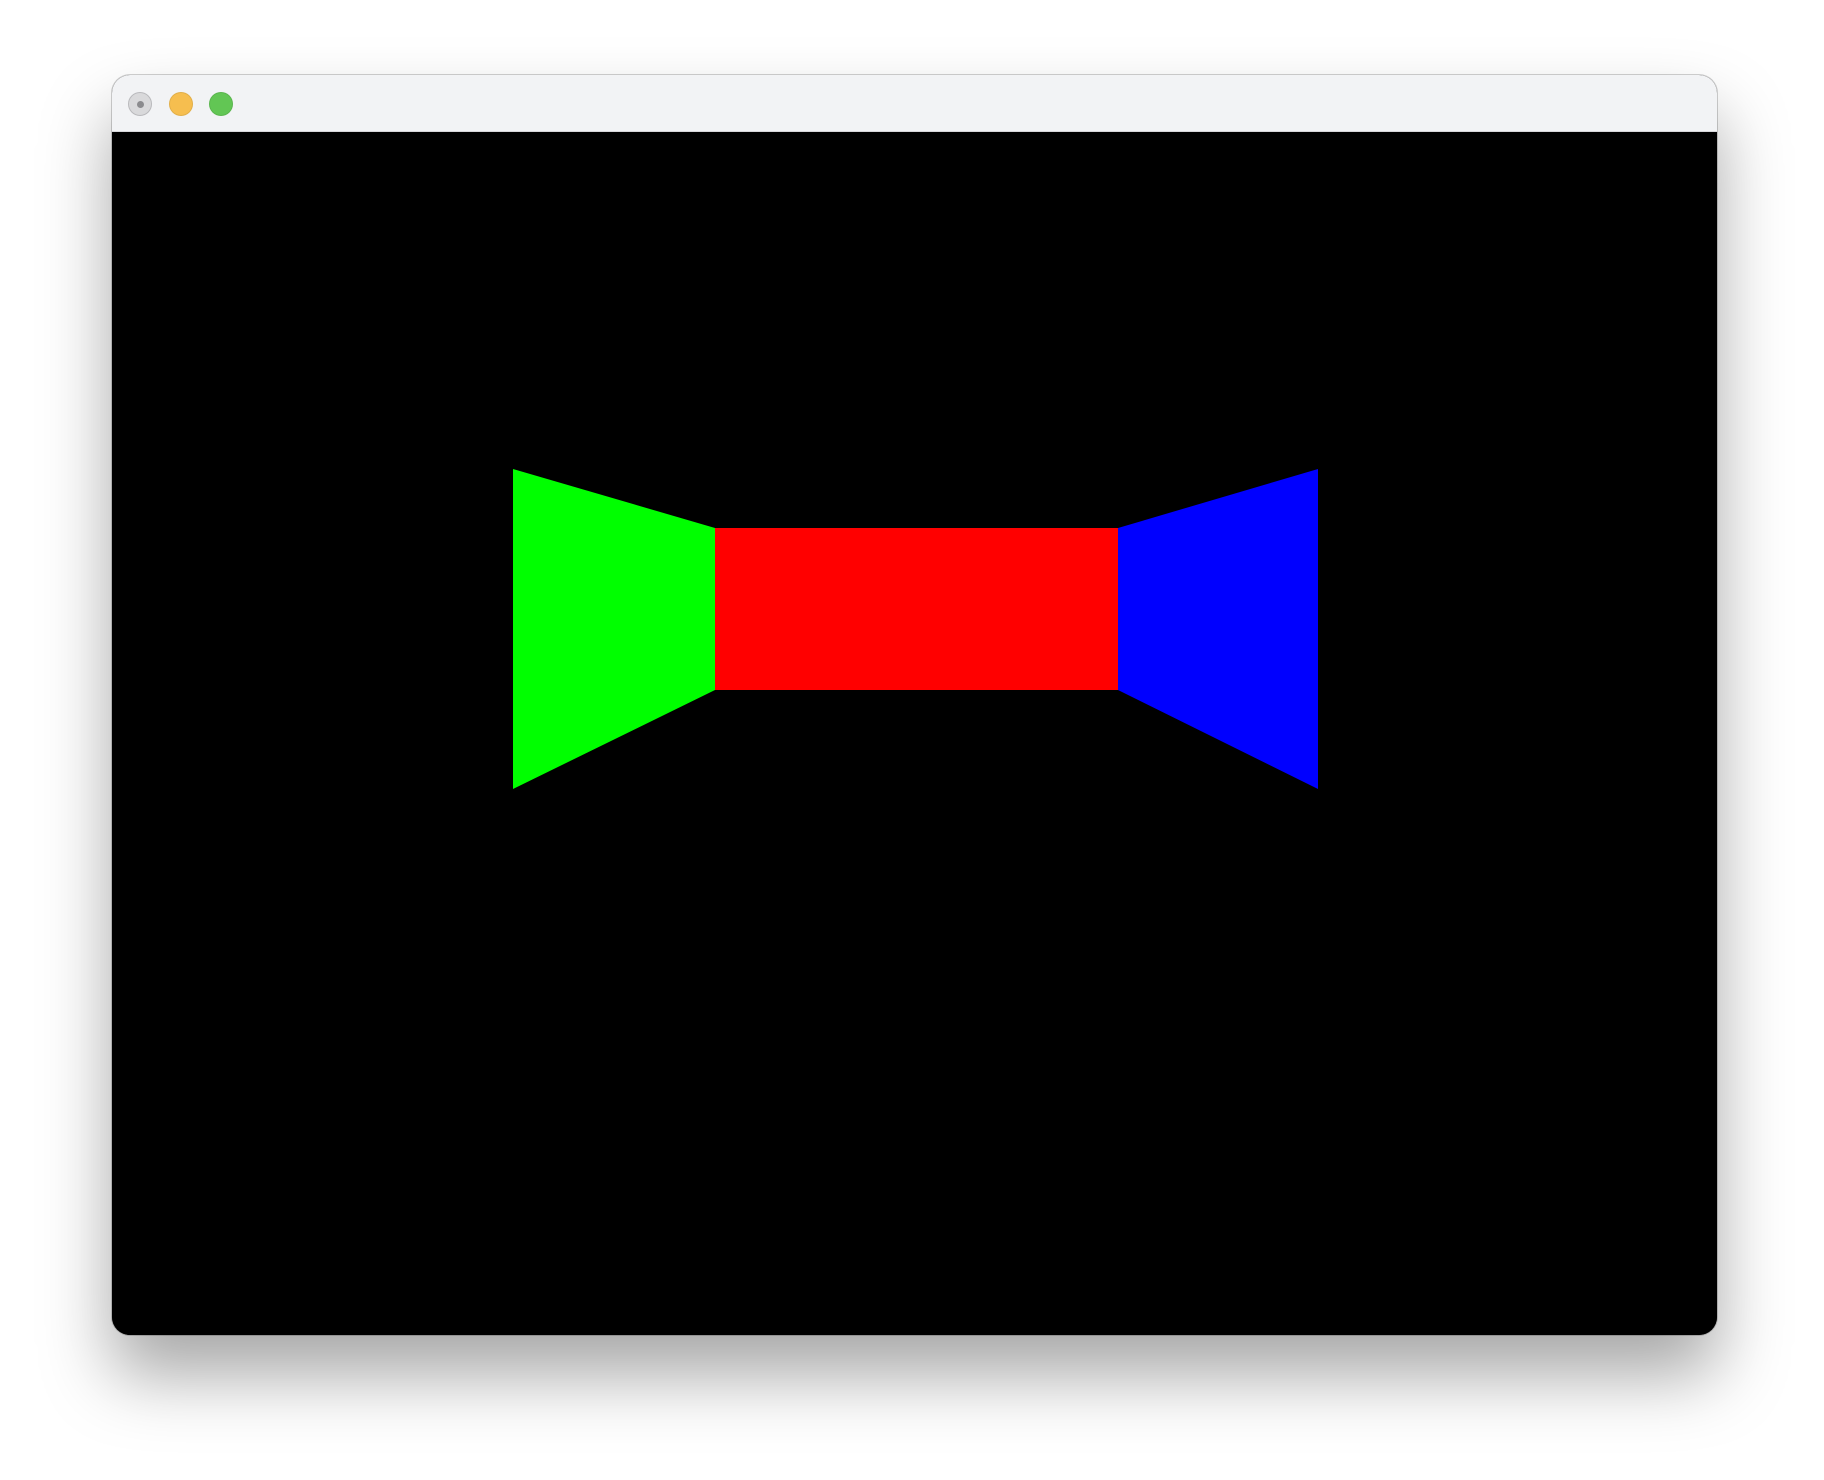  What do you see at coordinates (1218, 629) in the screenshot?
I see `right-panel` at bounding box center [1218, 629].